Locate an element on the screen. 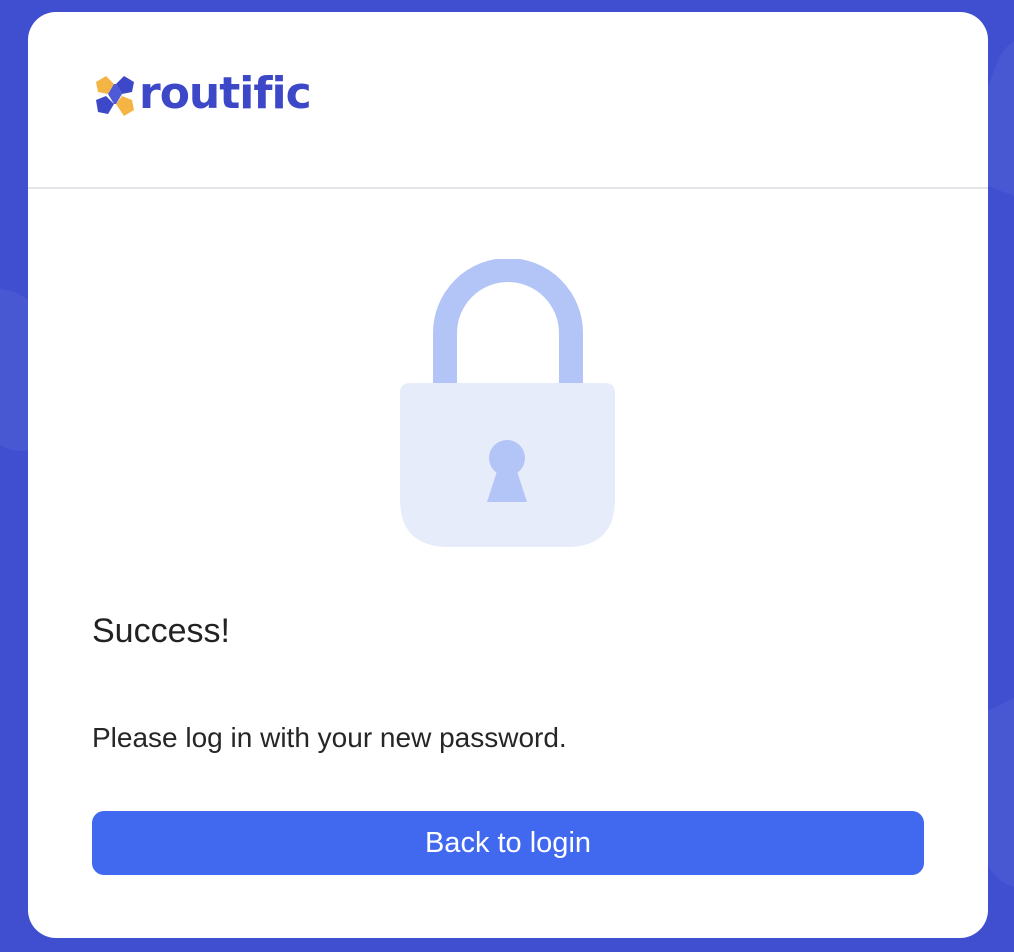 This screenshot has width=1014, height=952. routific-logo: routific is located at coordinates (203, 93).